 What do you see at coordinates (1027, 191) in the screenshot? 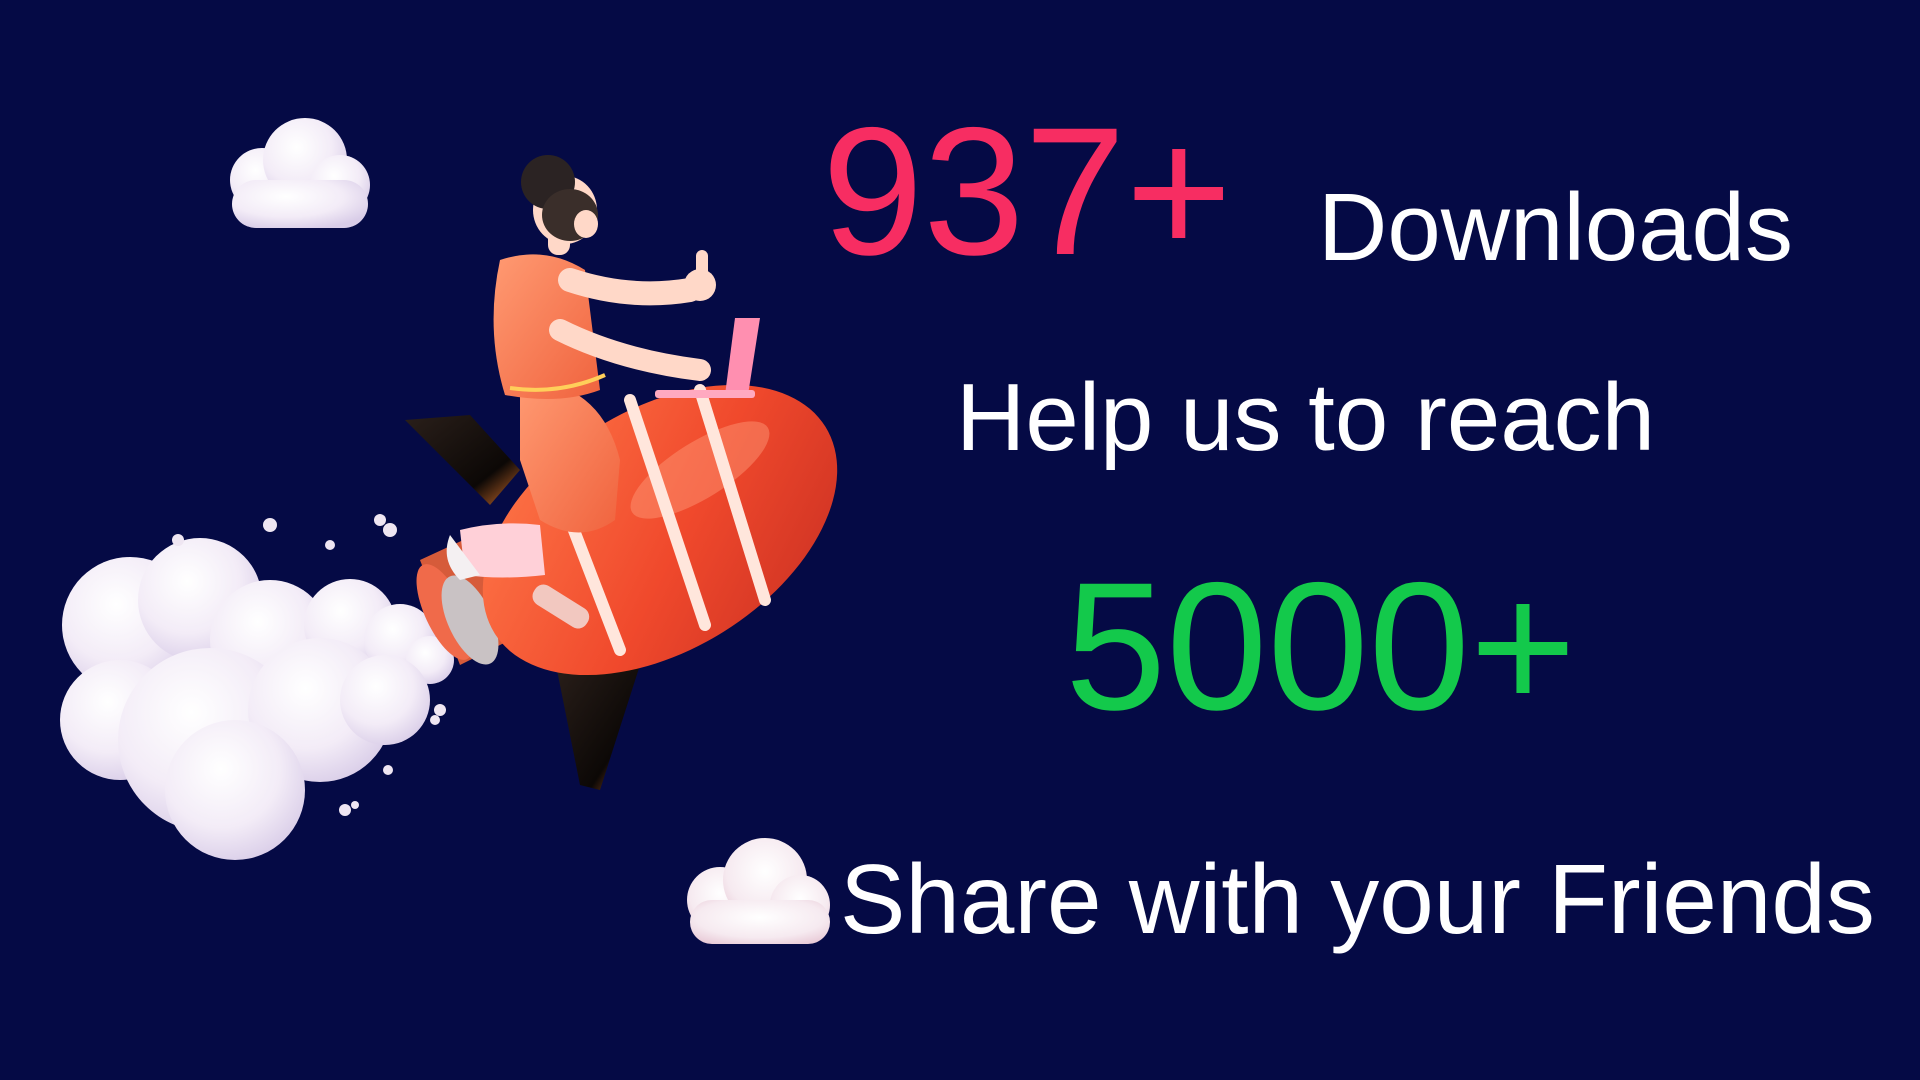
I see `current-downloads-count: 937+` at bounding box center [1027, 191].